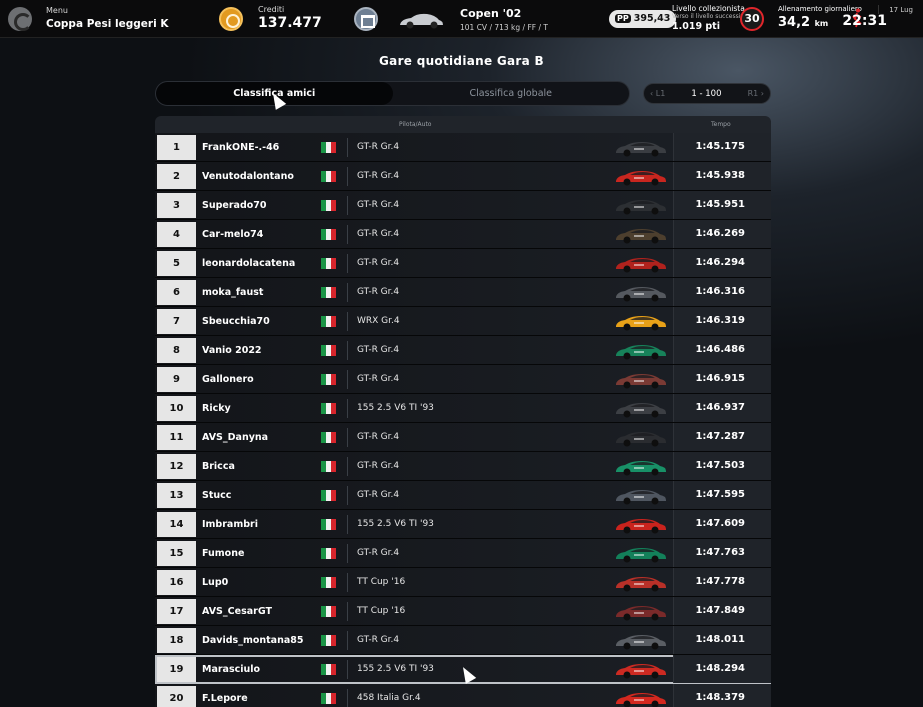 The image size is (923, 707). Describe the element at coordinates (756, 93) in the screenshot. I see `pager-next-button: R1 ›` at that location.